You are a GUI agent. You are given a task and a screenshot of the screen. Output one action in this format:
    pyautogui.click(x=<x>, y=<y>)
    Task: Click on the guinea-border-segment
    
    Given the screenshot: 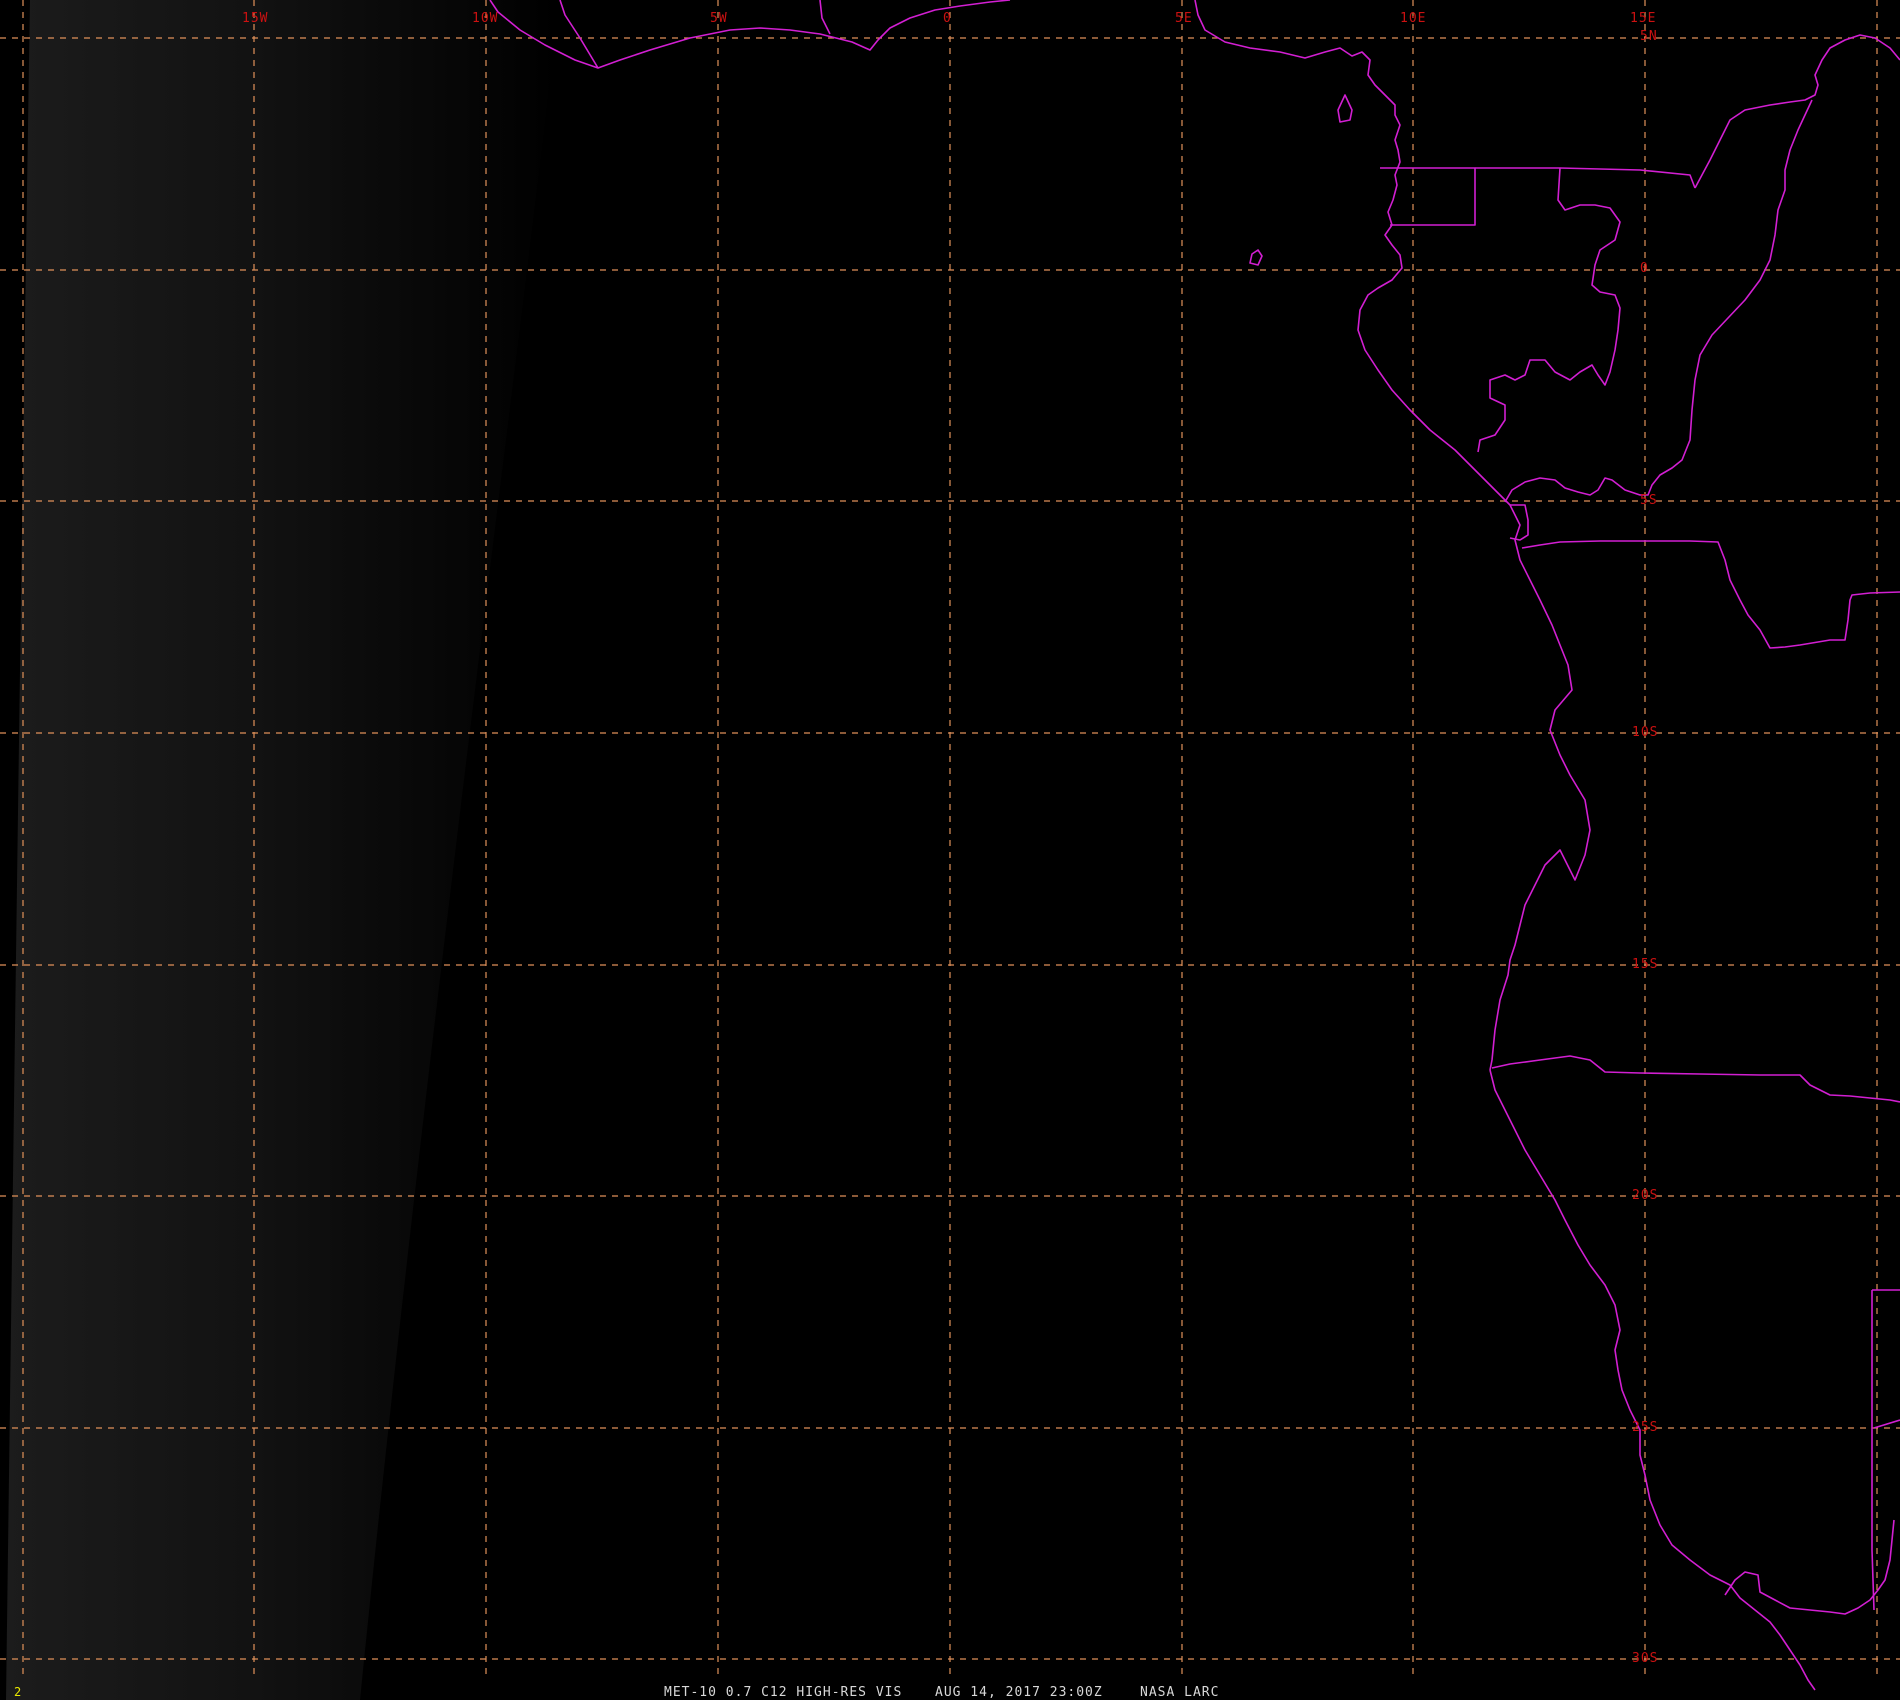 What is the action you would take?
    pyautogui.click(x=579, y=34)
    